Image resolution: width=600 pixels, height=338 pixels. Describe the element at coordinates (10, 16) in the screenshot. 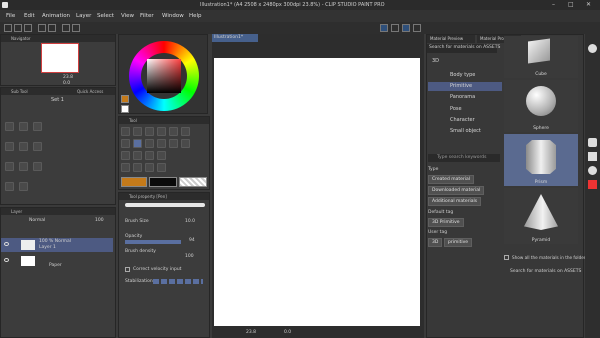

I see `menu-file: File` at that location.